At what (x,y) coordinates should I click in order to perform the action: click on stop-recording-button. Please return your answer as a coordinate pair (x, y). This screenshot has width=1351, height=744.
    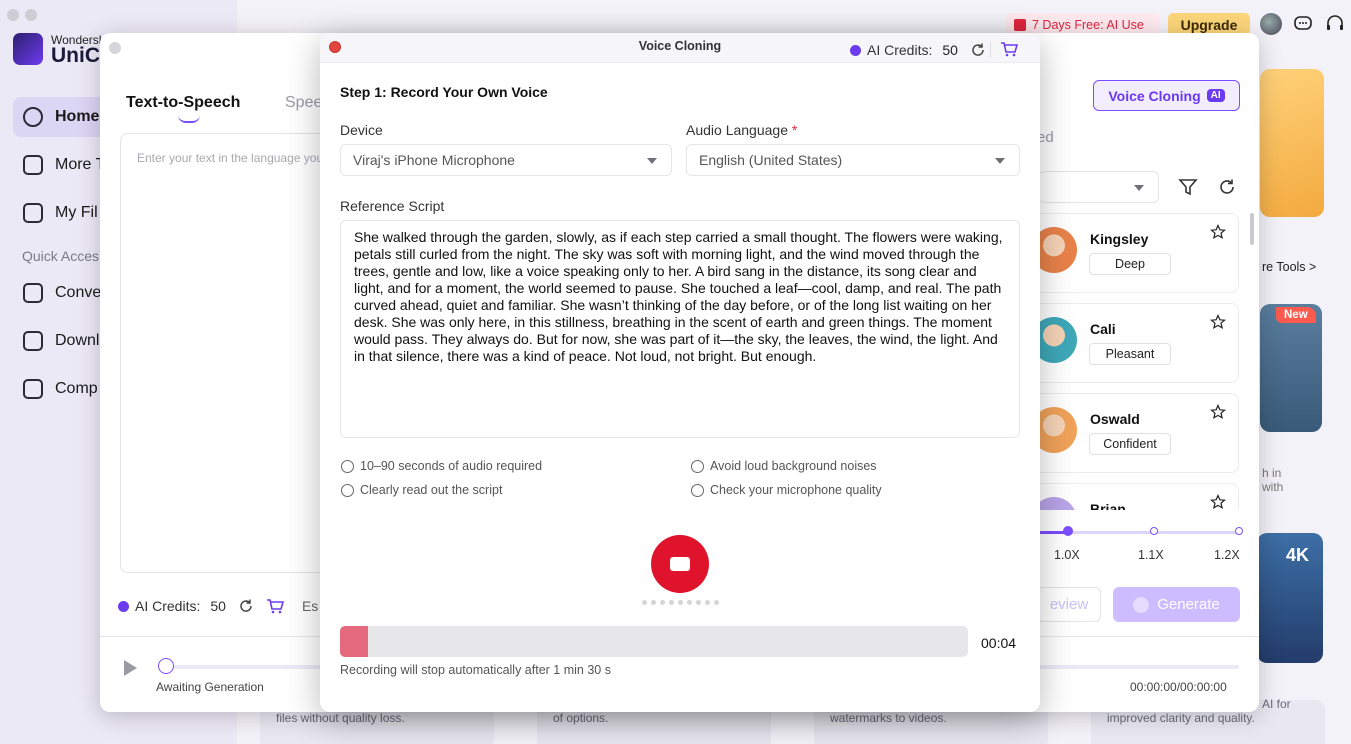
    Looking at the image, I should click on (680, 564).